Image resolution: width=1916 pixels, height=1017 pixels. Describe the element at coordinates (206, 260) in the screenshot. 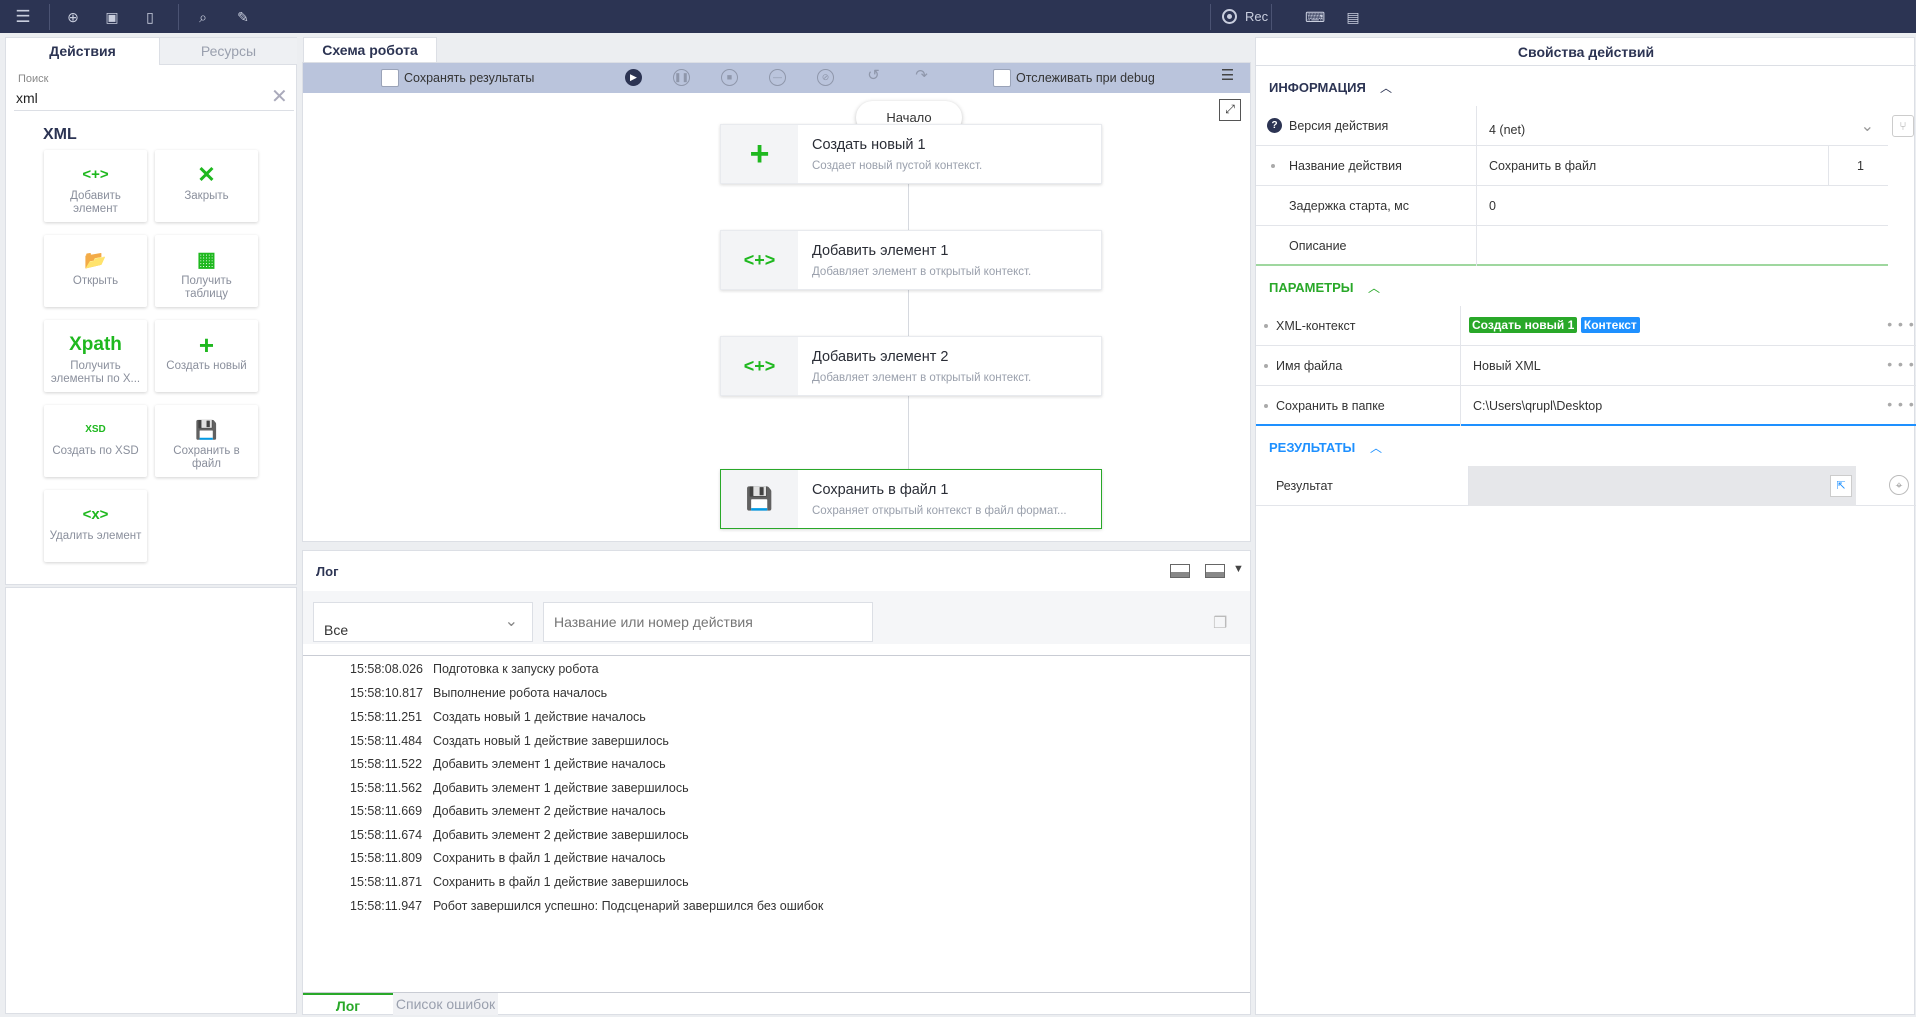

I see `table-icon: ▦` at that location.